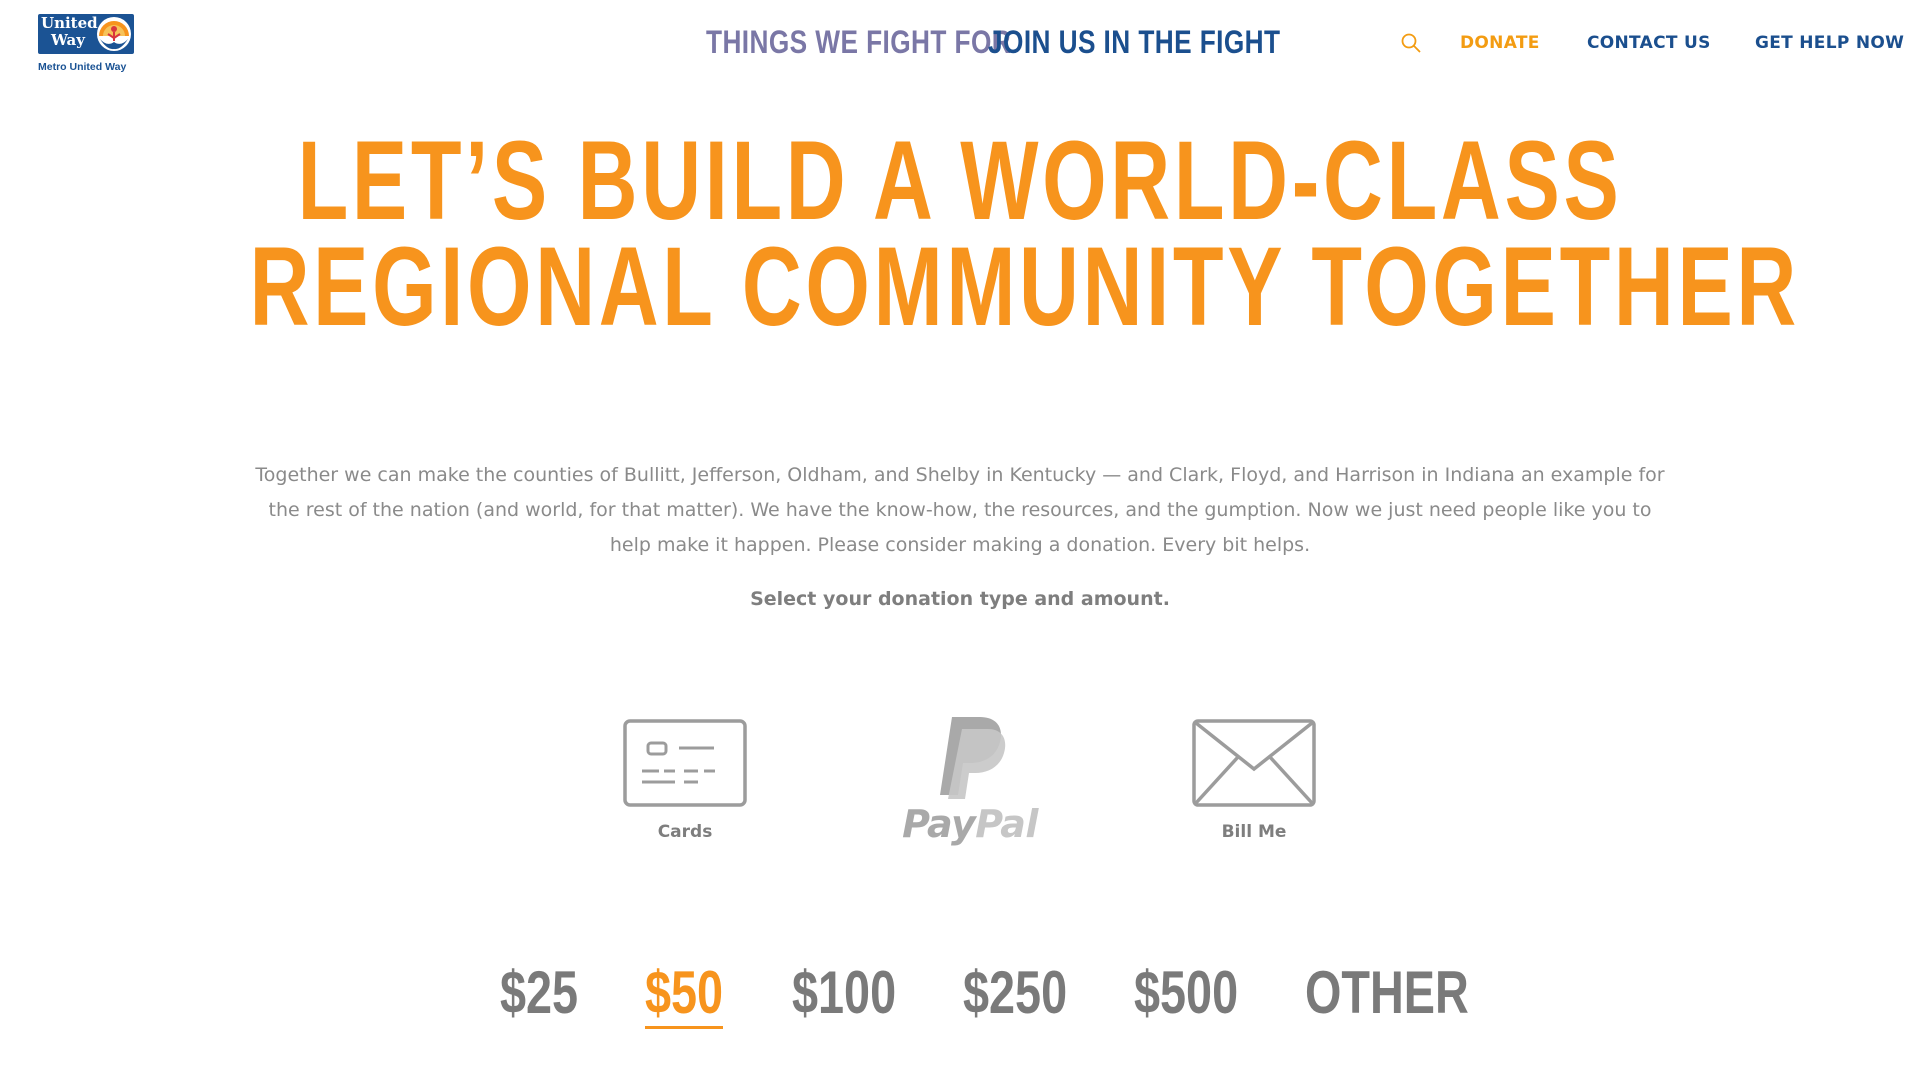 This screenshot has width=1920, height=1080. What do you see at coordinates (69, 31) in the screenshot?
I see `logo-wordmark: United Way` at bounding box center [69, 31].